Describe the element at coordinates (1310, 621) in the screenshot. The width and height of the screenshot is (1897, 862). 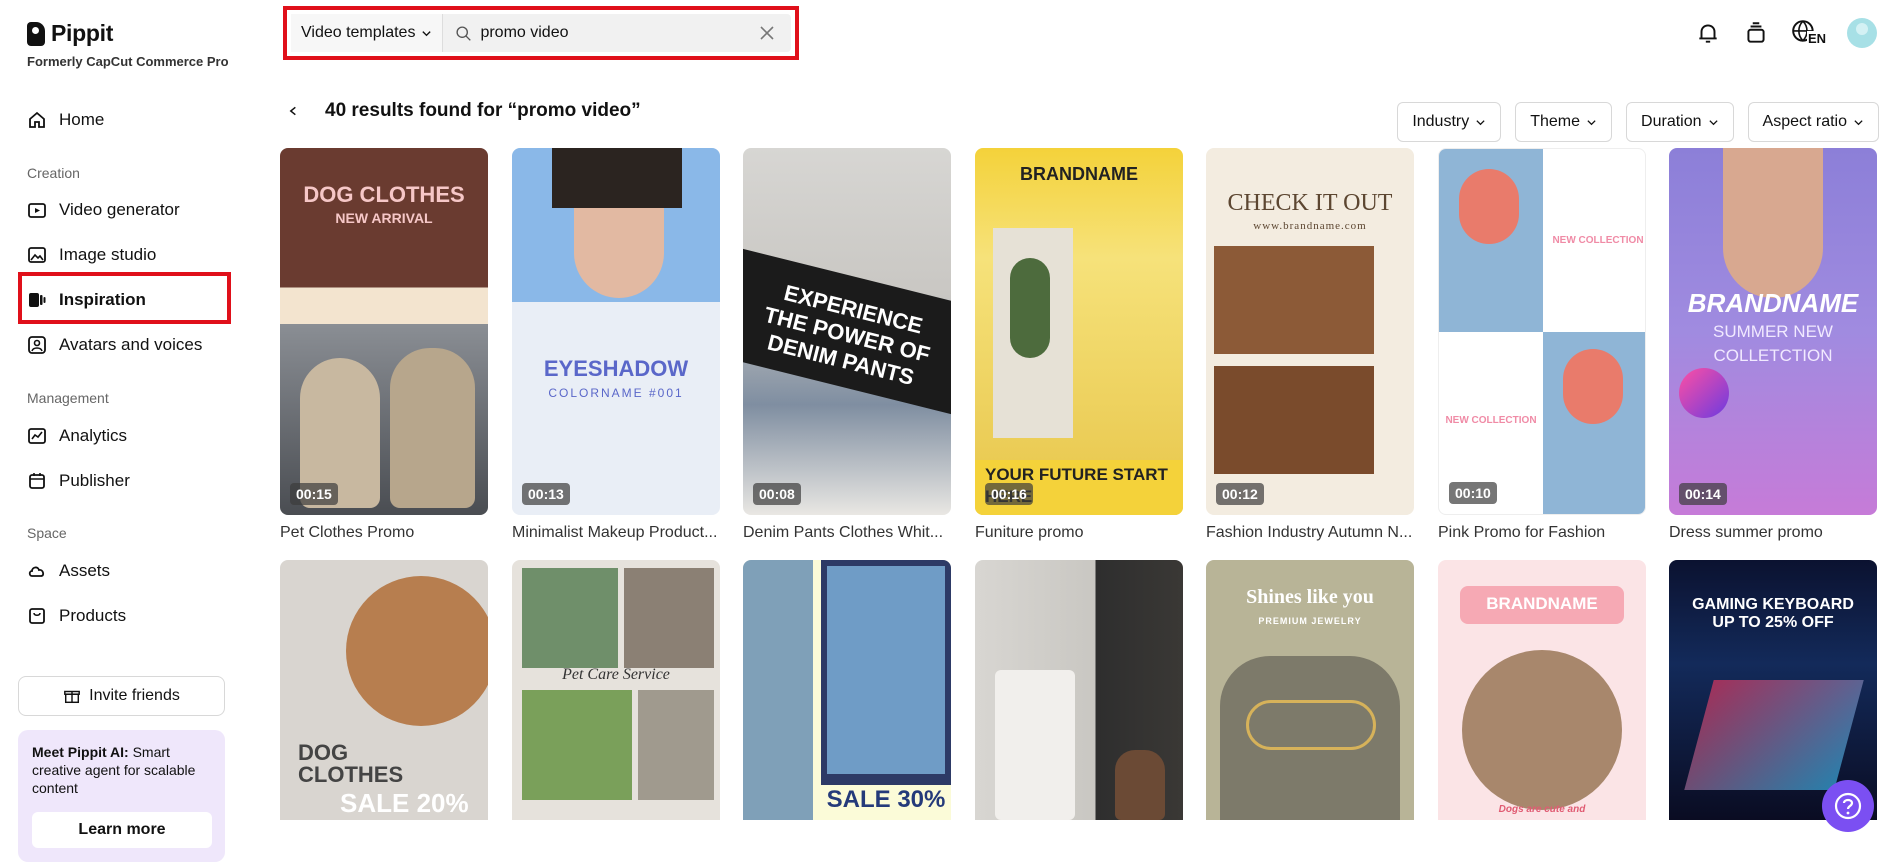
I see `thumbnail-overlay-text: PREMIUM JEWELRY` at that location.